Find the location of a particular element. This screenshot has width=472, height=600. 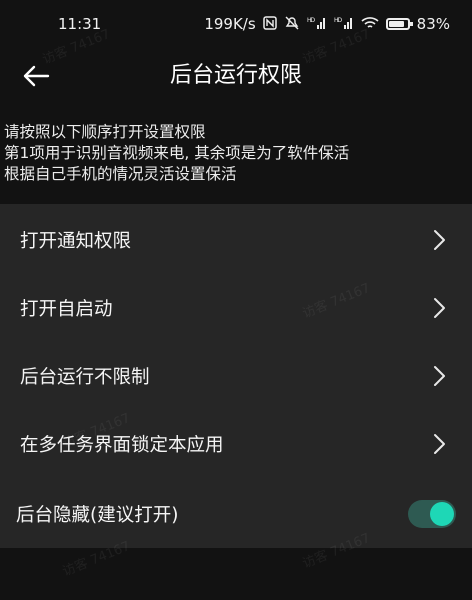

app-header: 后台运行权限 is located at coordinates (236, 76).